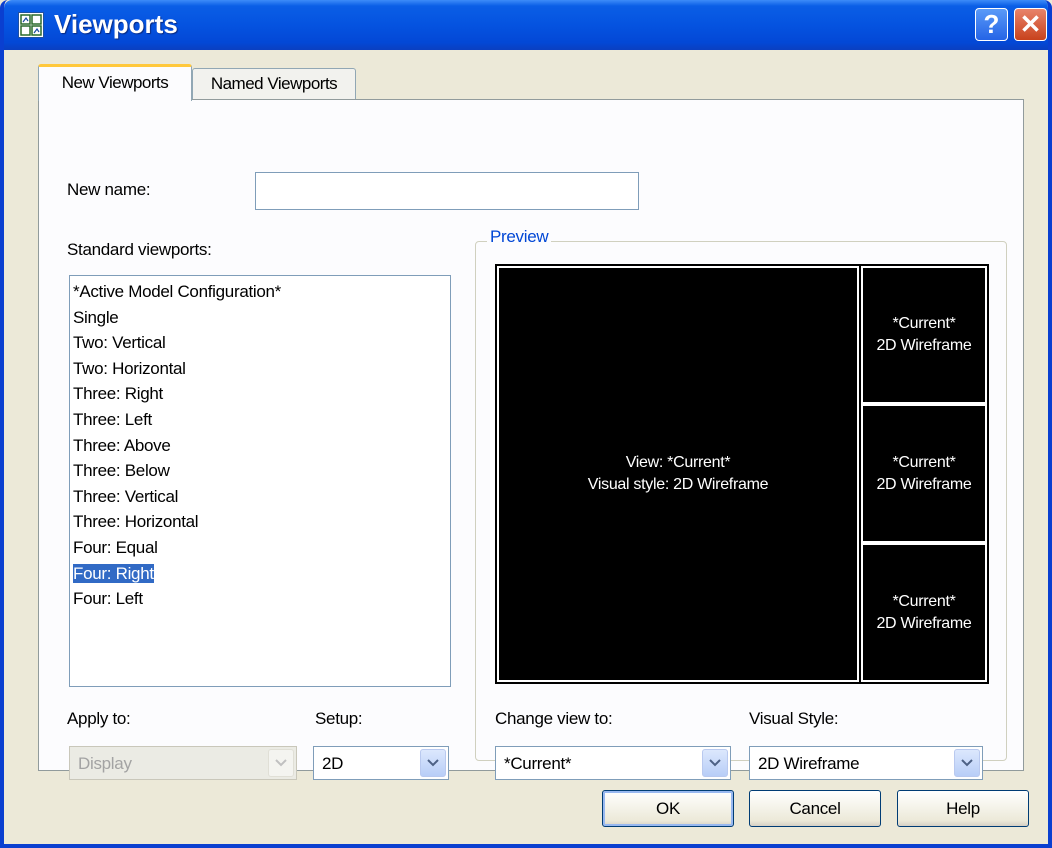 The width and height of the screenshot is (1052, 848). What do you see at coordinates (260, 471) in the screenshot?
I see `list-item: Three: Below` at bounding box center [260, 471].